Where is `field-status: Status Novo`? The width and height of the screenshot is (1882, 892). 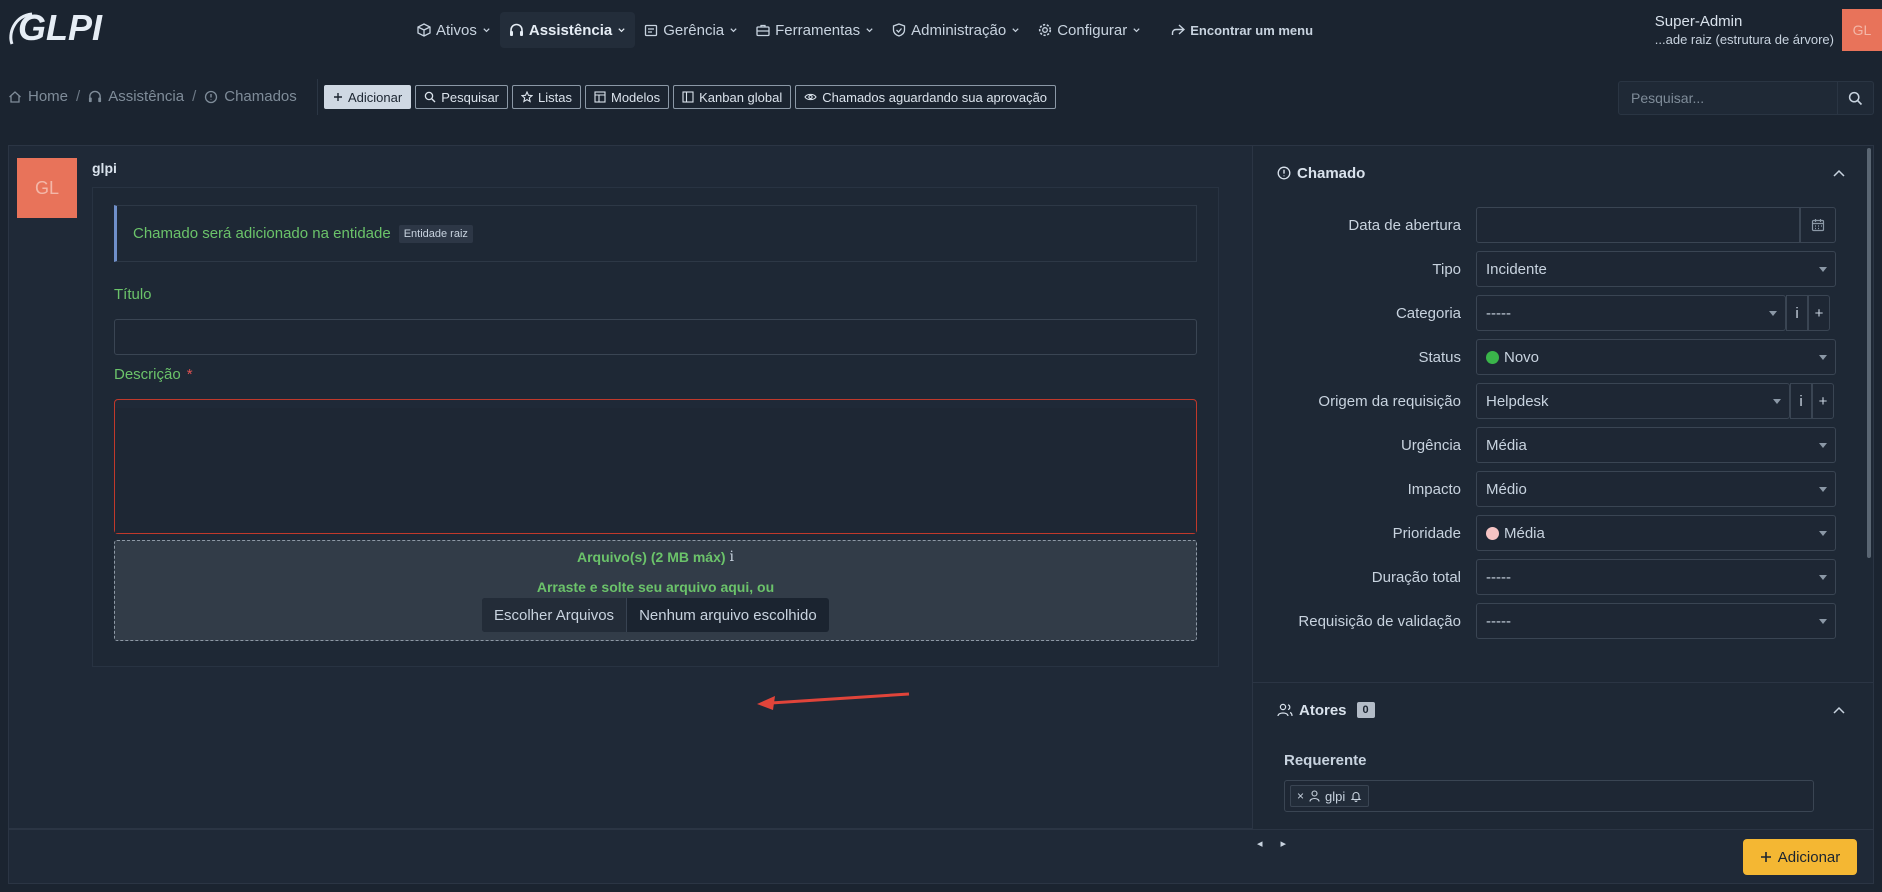 field-status: Status Novo is located at coordinates (1563, 357).